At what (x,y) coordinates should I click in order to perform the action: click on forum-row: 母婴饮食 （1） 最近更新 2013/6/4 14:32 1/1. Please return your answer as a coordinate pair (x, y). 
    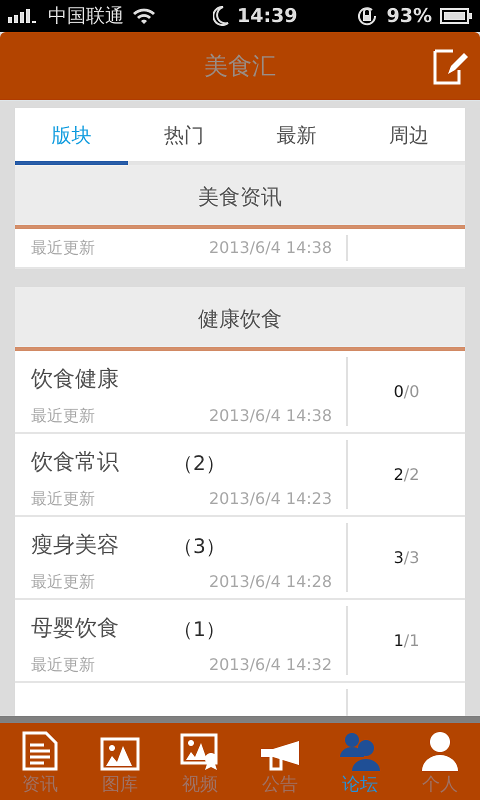
    Looking at the image, I should click on (240, 641).